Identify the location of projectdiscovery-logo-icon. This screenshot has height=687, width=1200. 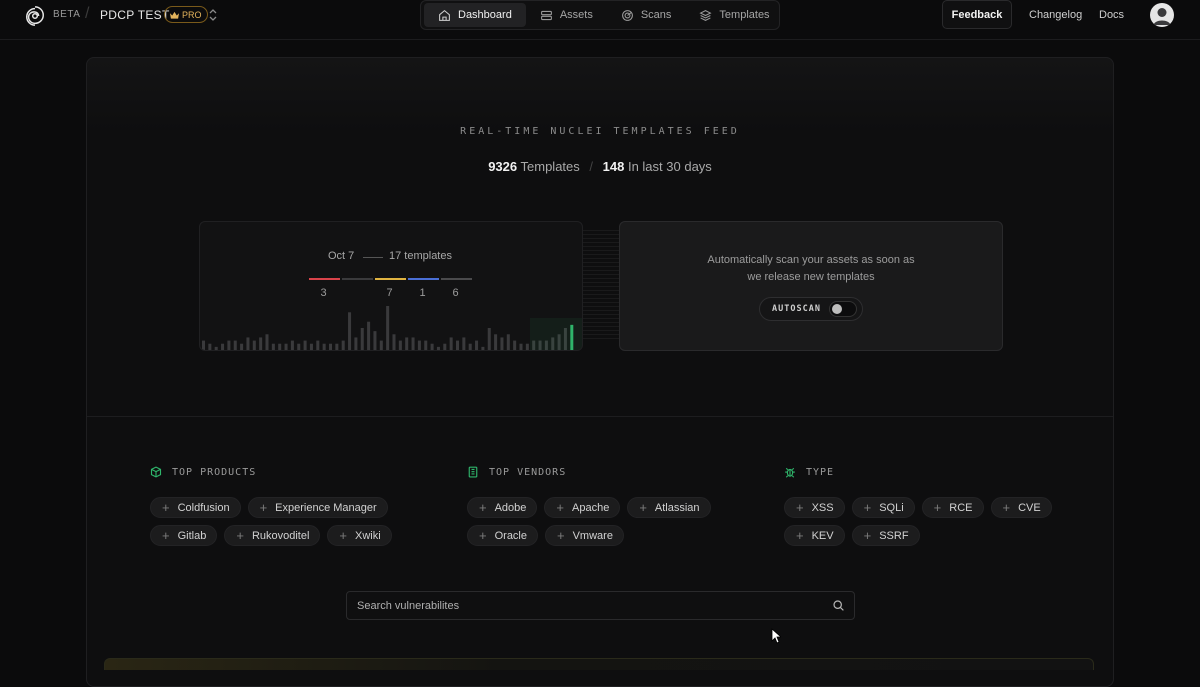
(35, 16).